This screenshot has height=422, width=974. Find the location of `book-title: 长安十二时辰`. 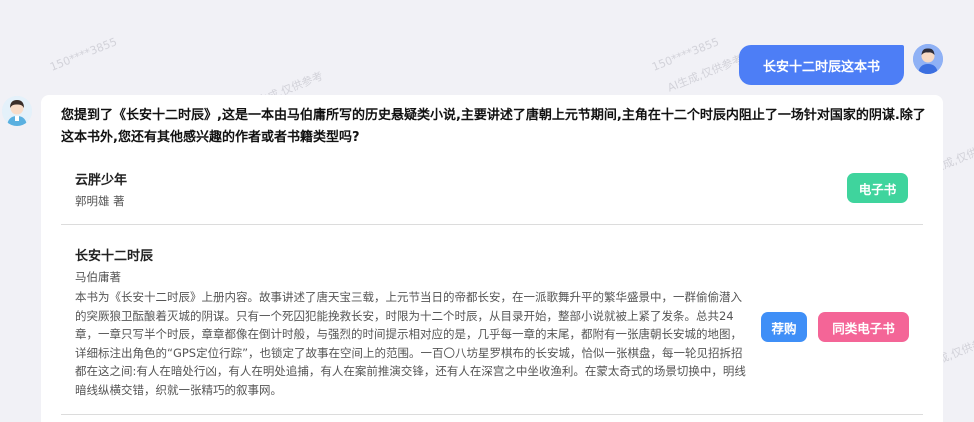

book-title: 长安十二时辰 is located at coordinates (114, 256).